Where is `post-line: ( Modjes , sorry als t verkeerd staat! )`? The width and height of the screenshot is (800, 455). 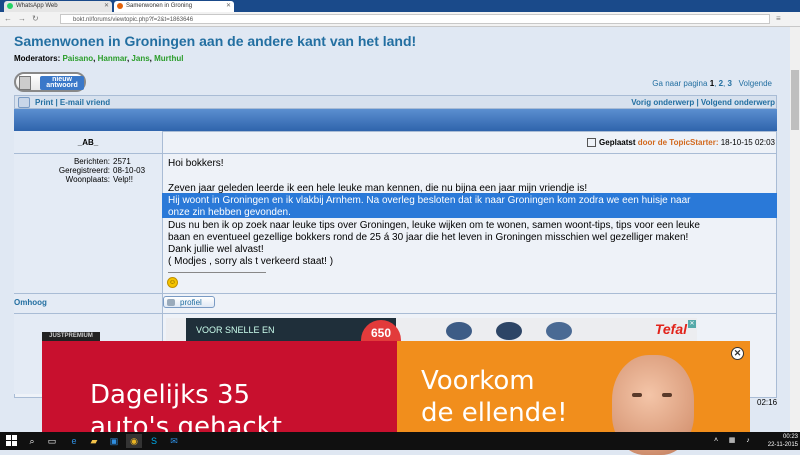
post-line: ( Modjes , sorry als t verkeerd staat! ) is located at coordinates (251, 261).